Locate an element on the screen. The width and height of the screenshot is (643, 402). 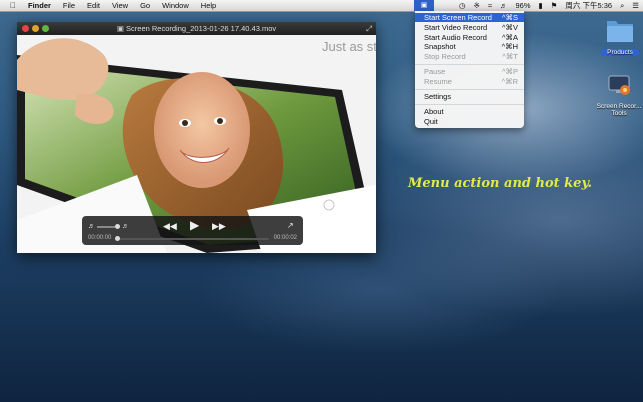
menu-start-video-record: Start Video Record ^⌘V is located at coordinates (469, 27).